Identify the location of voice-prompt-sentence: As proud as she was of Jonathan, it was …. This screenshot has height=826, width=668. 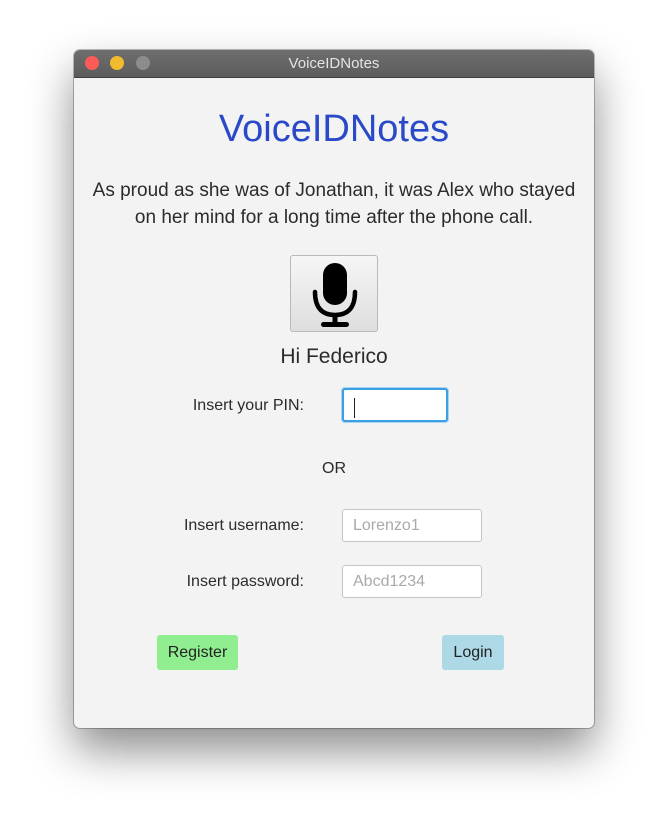
(334, 204).